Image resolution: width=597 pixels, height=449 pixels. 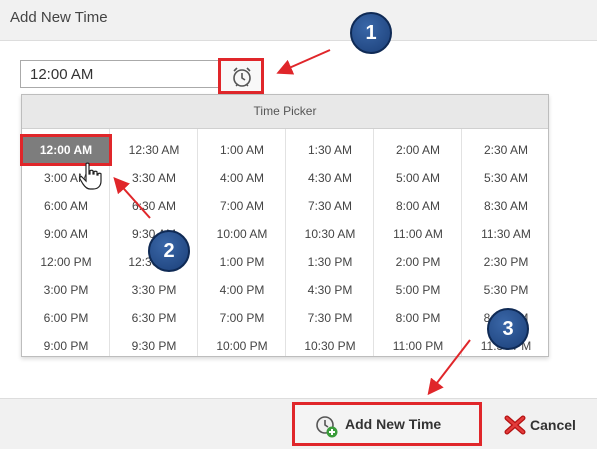 What do you see at coordinates (371, 33) in the screenshot?
I see `step-1-badge: 1` at bounding box center [371, 33].